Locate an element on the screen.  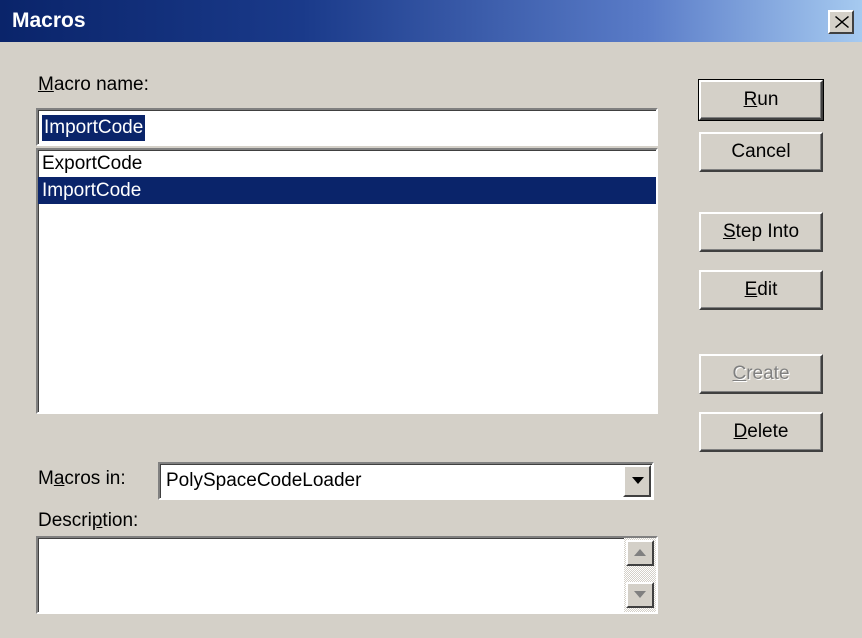
chevron-down-icon is located at coordinates (638, 480).